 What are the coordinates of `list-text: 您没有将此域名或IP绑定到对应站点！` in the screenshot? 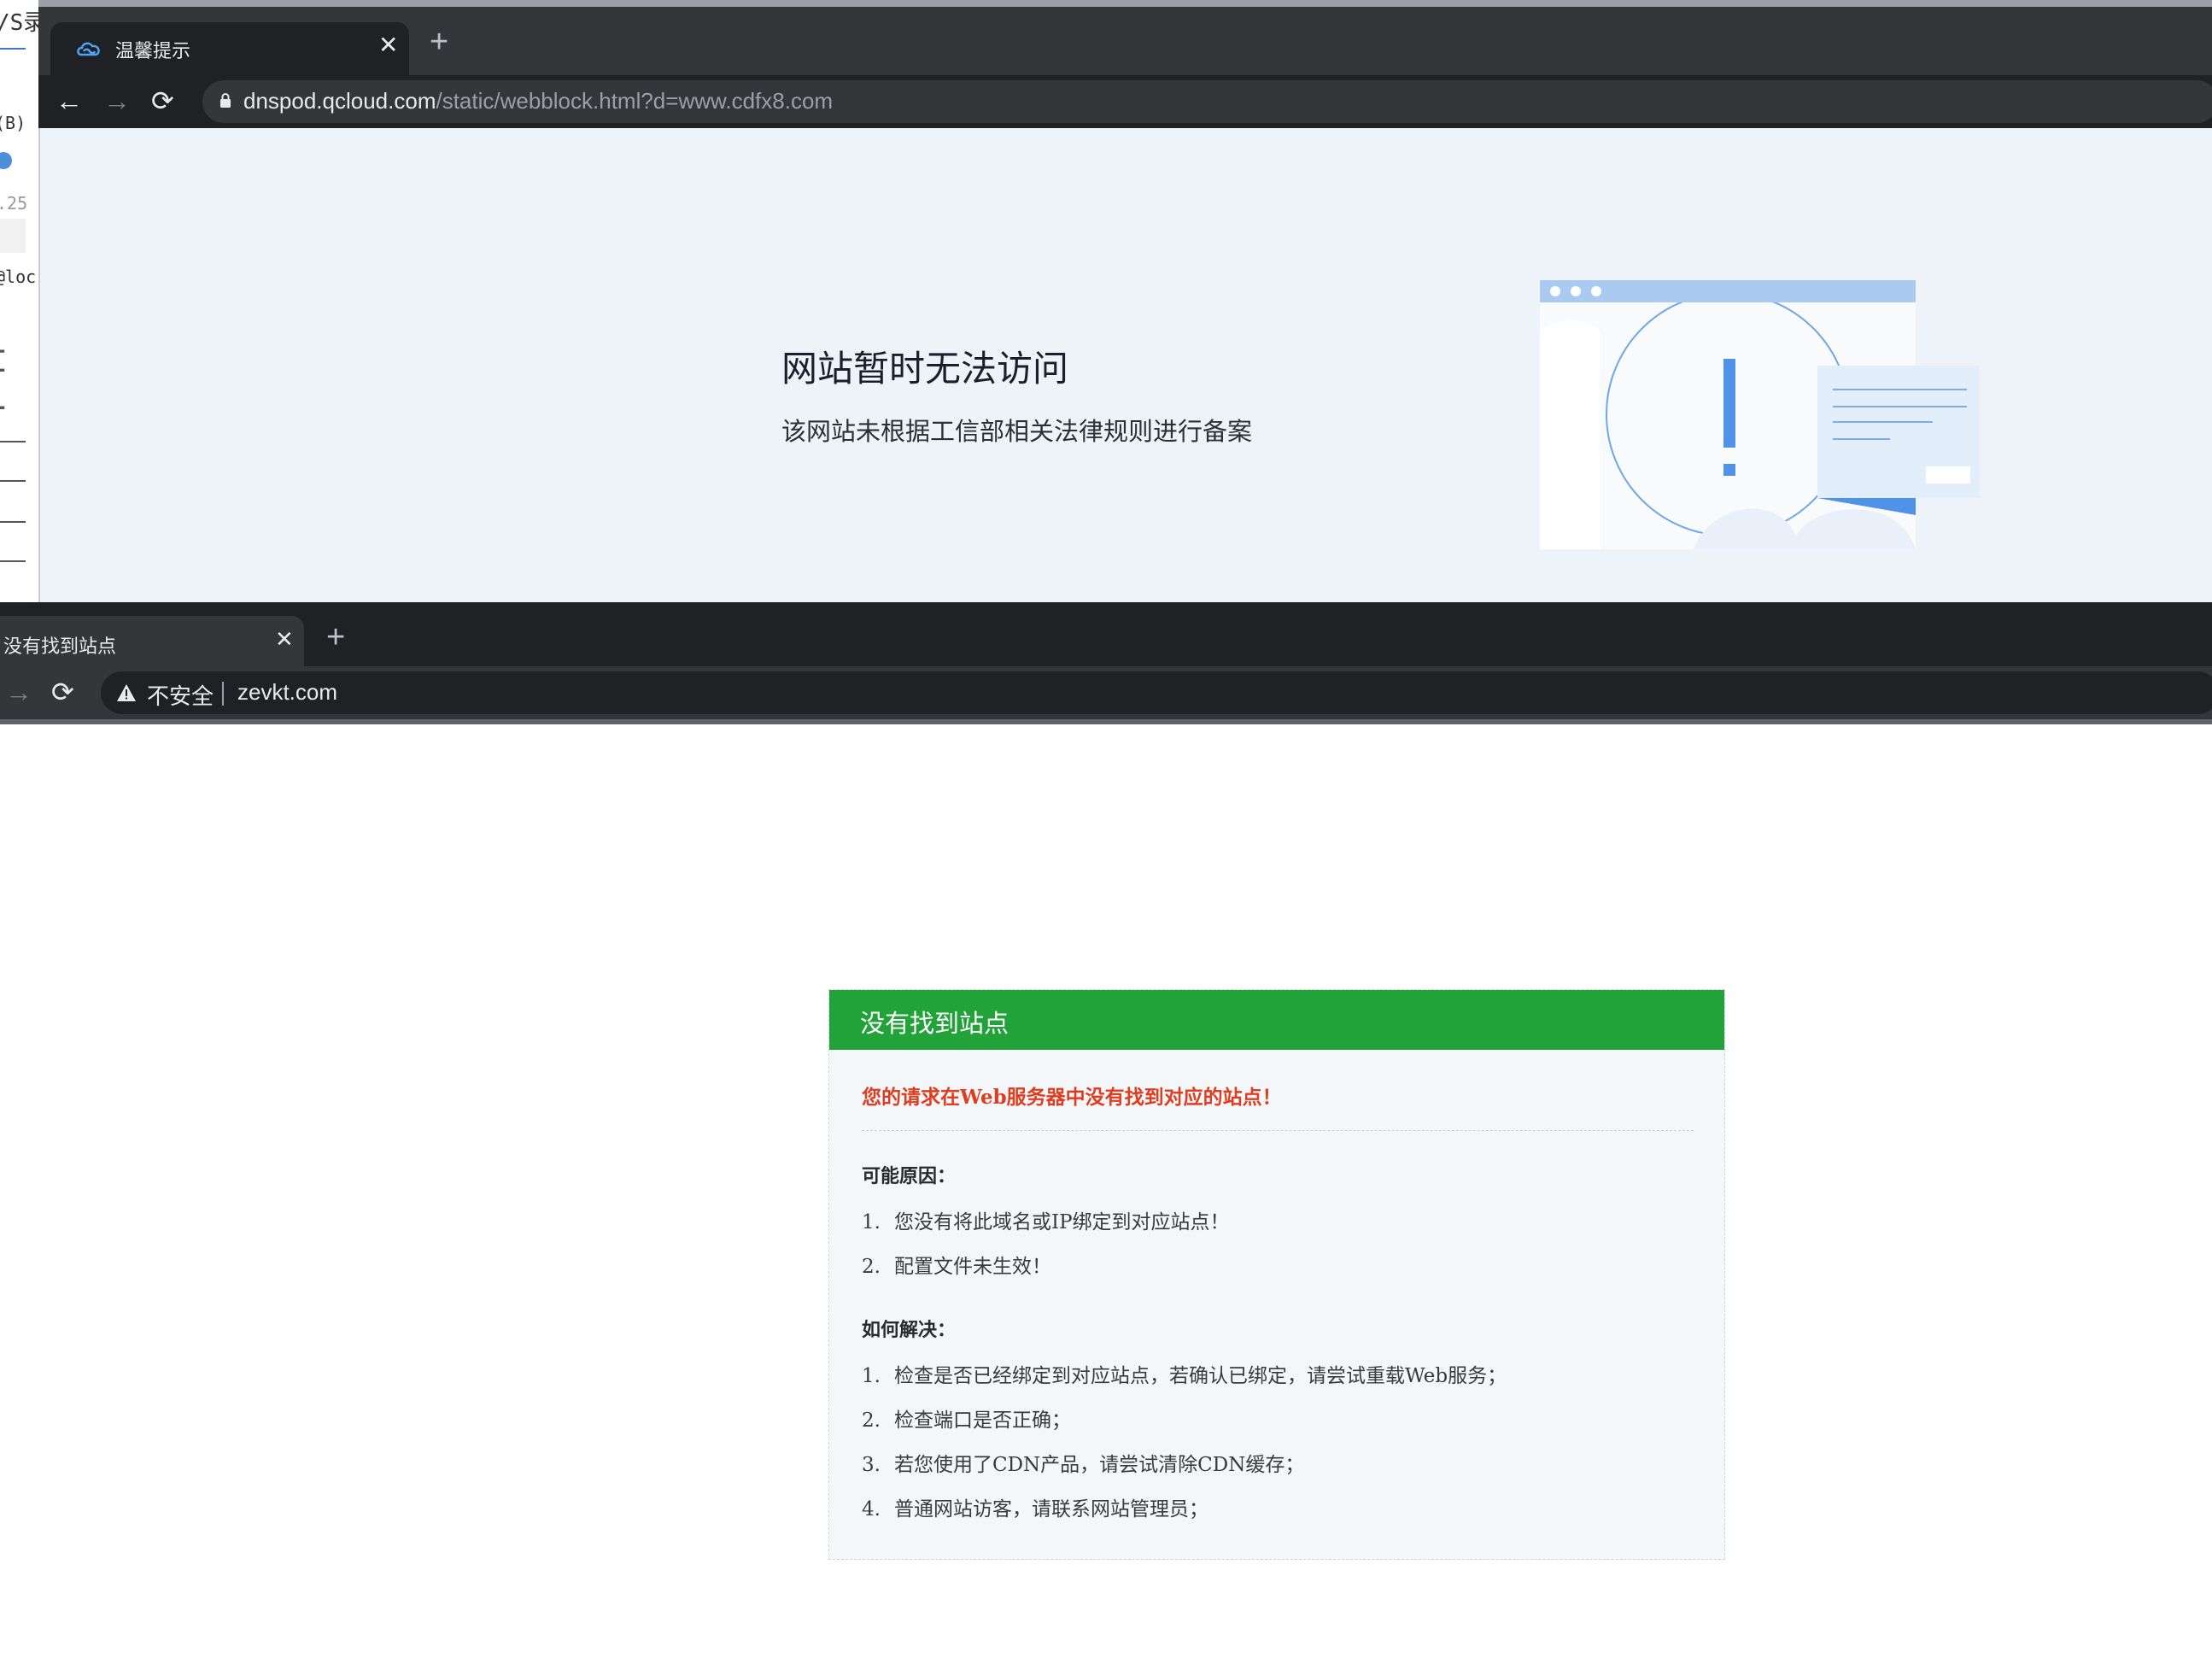 It's located at (1062, 1222).